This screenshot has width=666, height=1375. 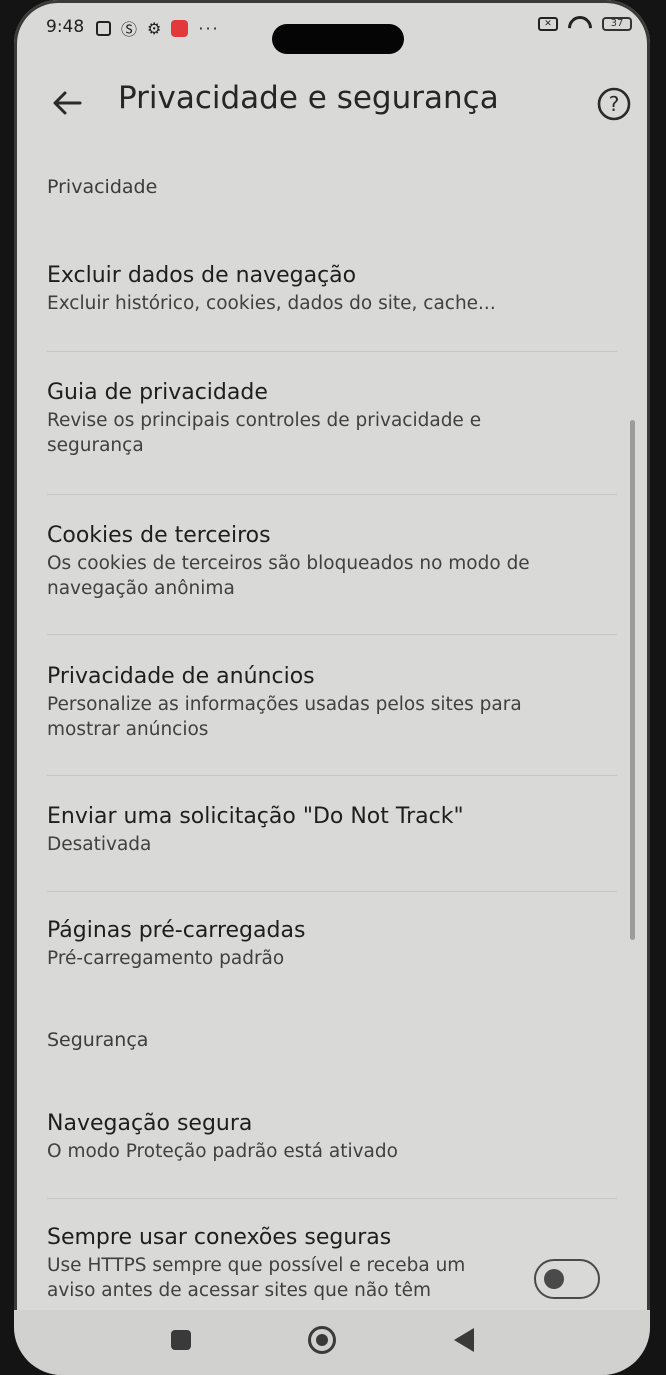 I want to click on recent-apps-button, so click(x=181, y=1340).